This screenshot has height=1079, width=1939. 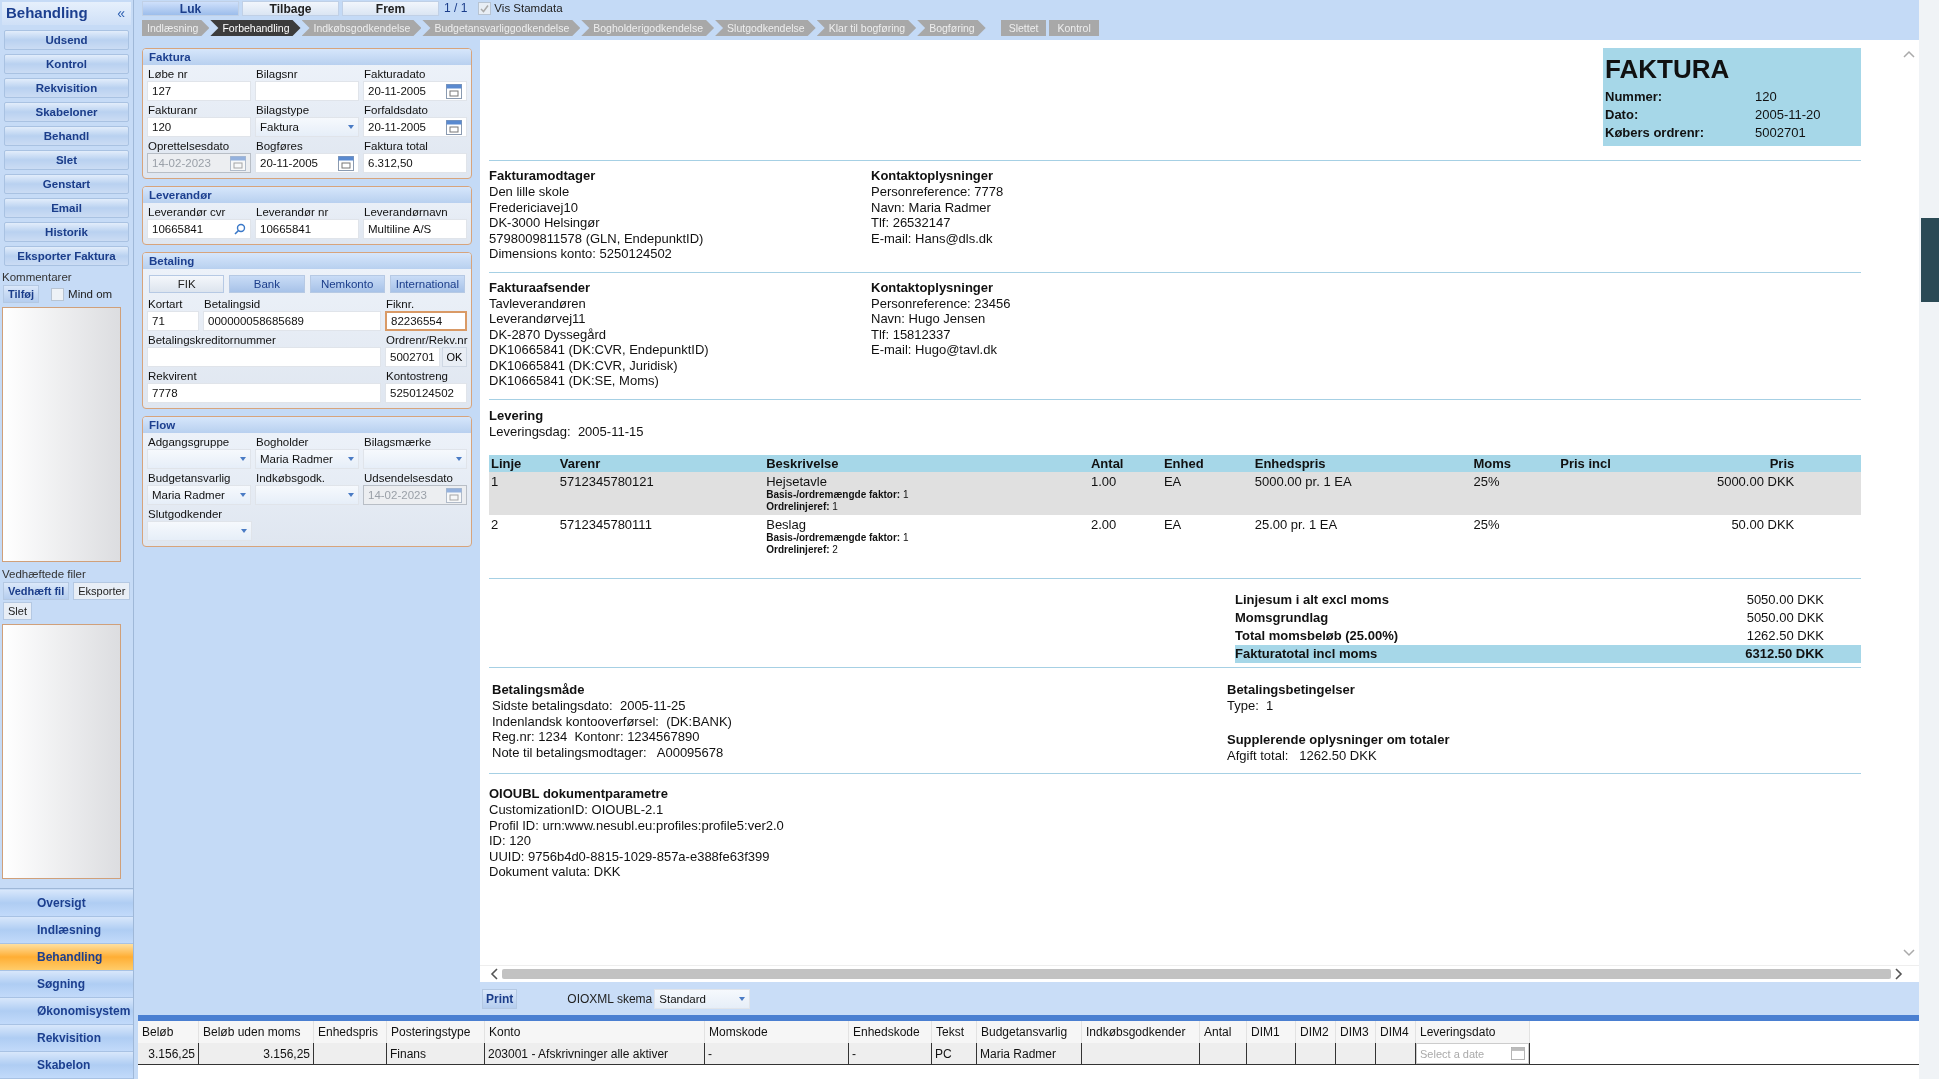 What do you see at coordinates (661, 536) in the screenshot?
I see `table-cell: 5712345780111` at bounding box center [661, 536].